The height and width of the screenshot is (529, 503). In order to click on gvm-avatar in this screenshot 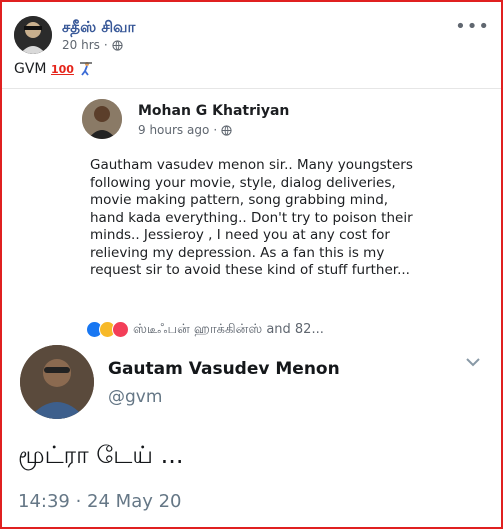, I will do `click(57, 382)`.